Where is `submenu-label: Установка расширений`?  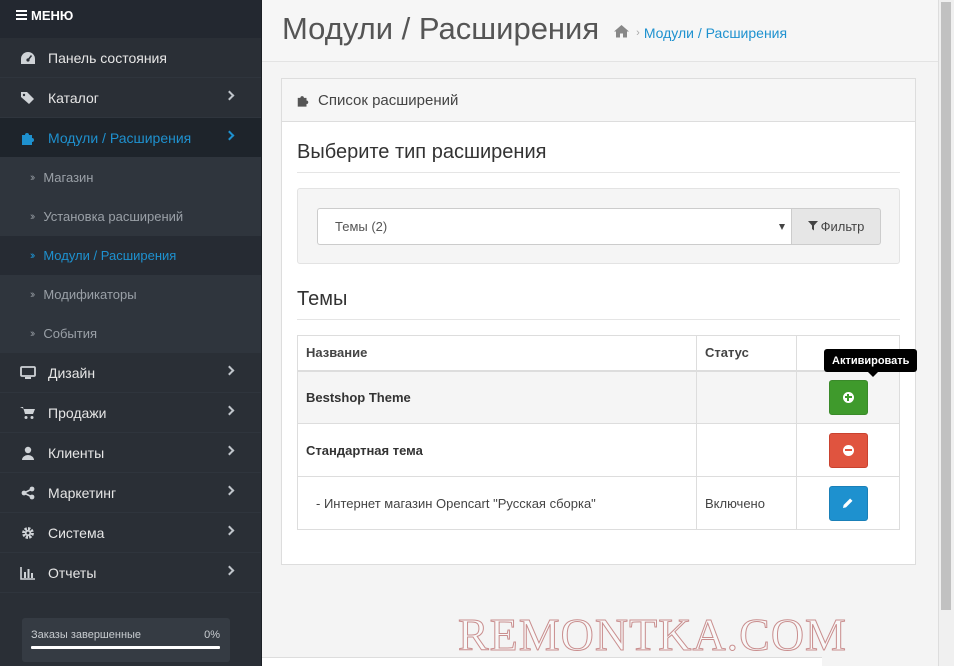
submenu-label: Установка расширений is located at coordinates (113, 216).